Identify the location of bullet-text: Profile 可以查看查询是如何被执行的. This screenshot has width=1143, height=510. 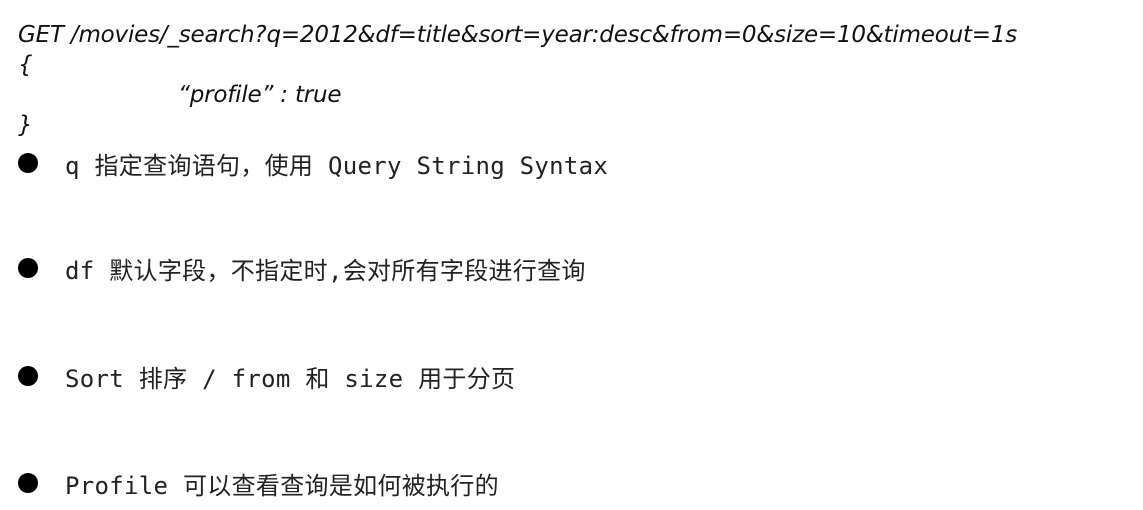
(282, 485).